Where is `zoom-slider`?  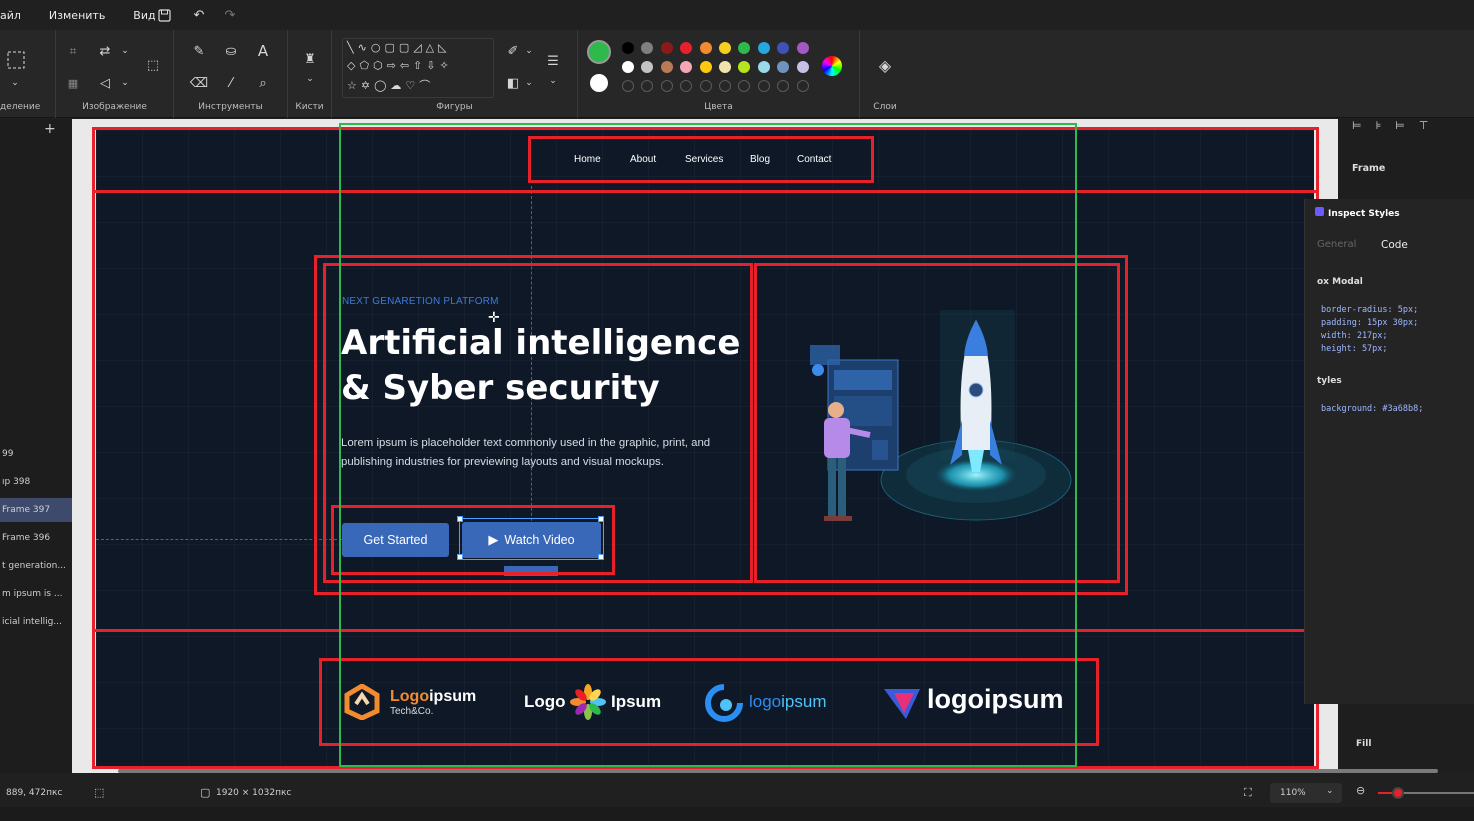
zoom-slider is located at coordinates (1426, 793).